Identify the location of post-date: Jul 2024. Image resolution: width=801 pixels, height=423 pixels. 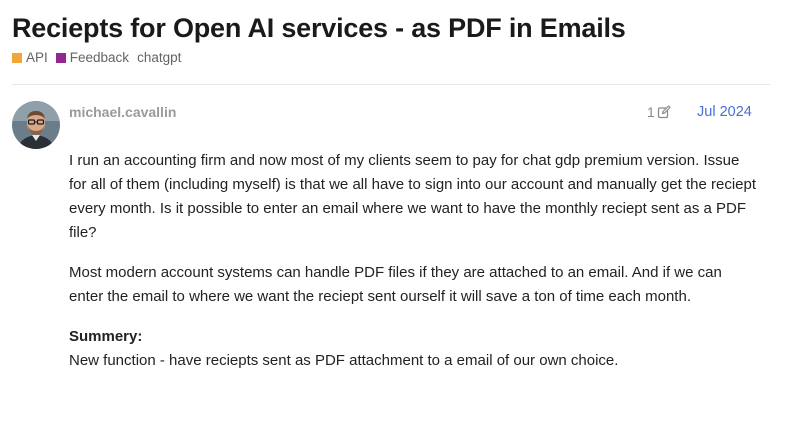
(724, 112).